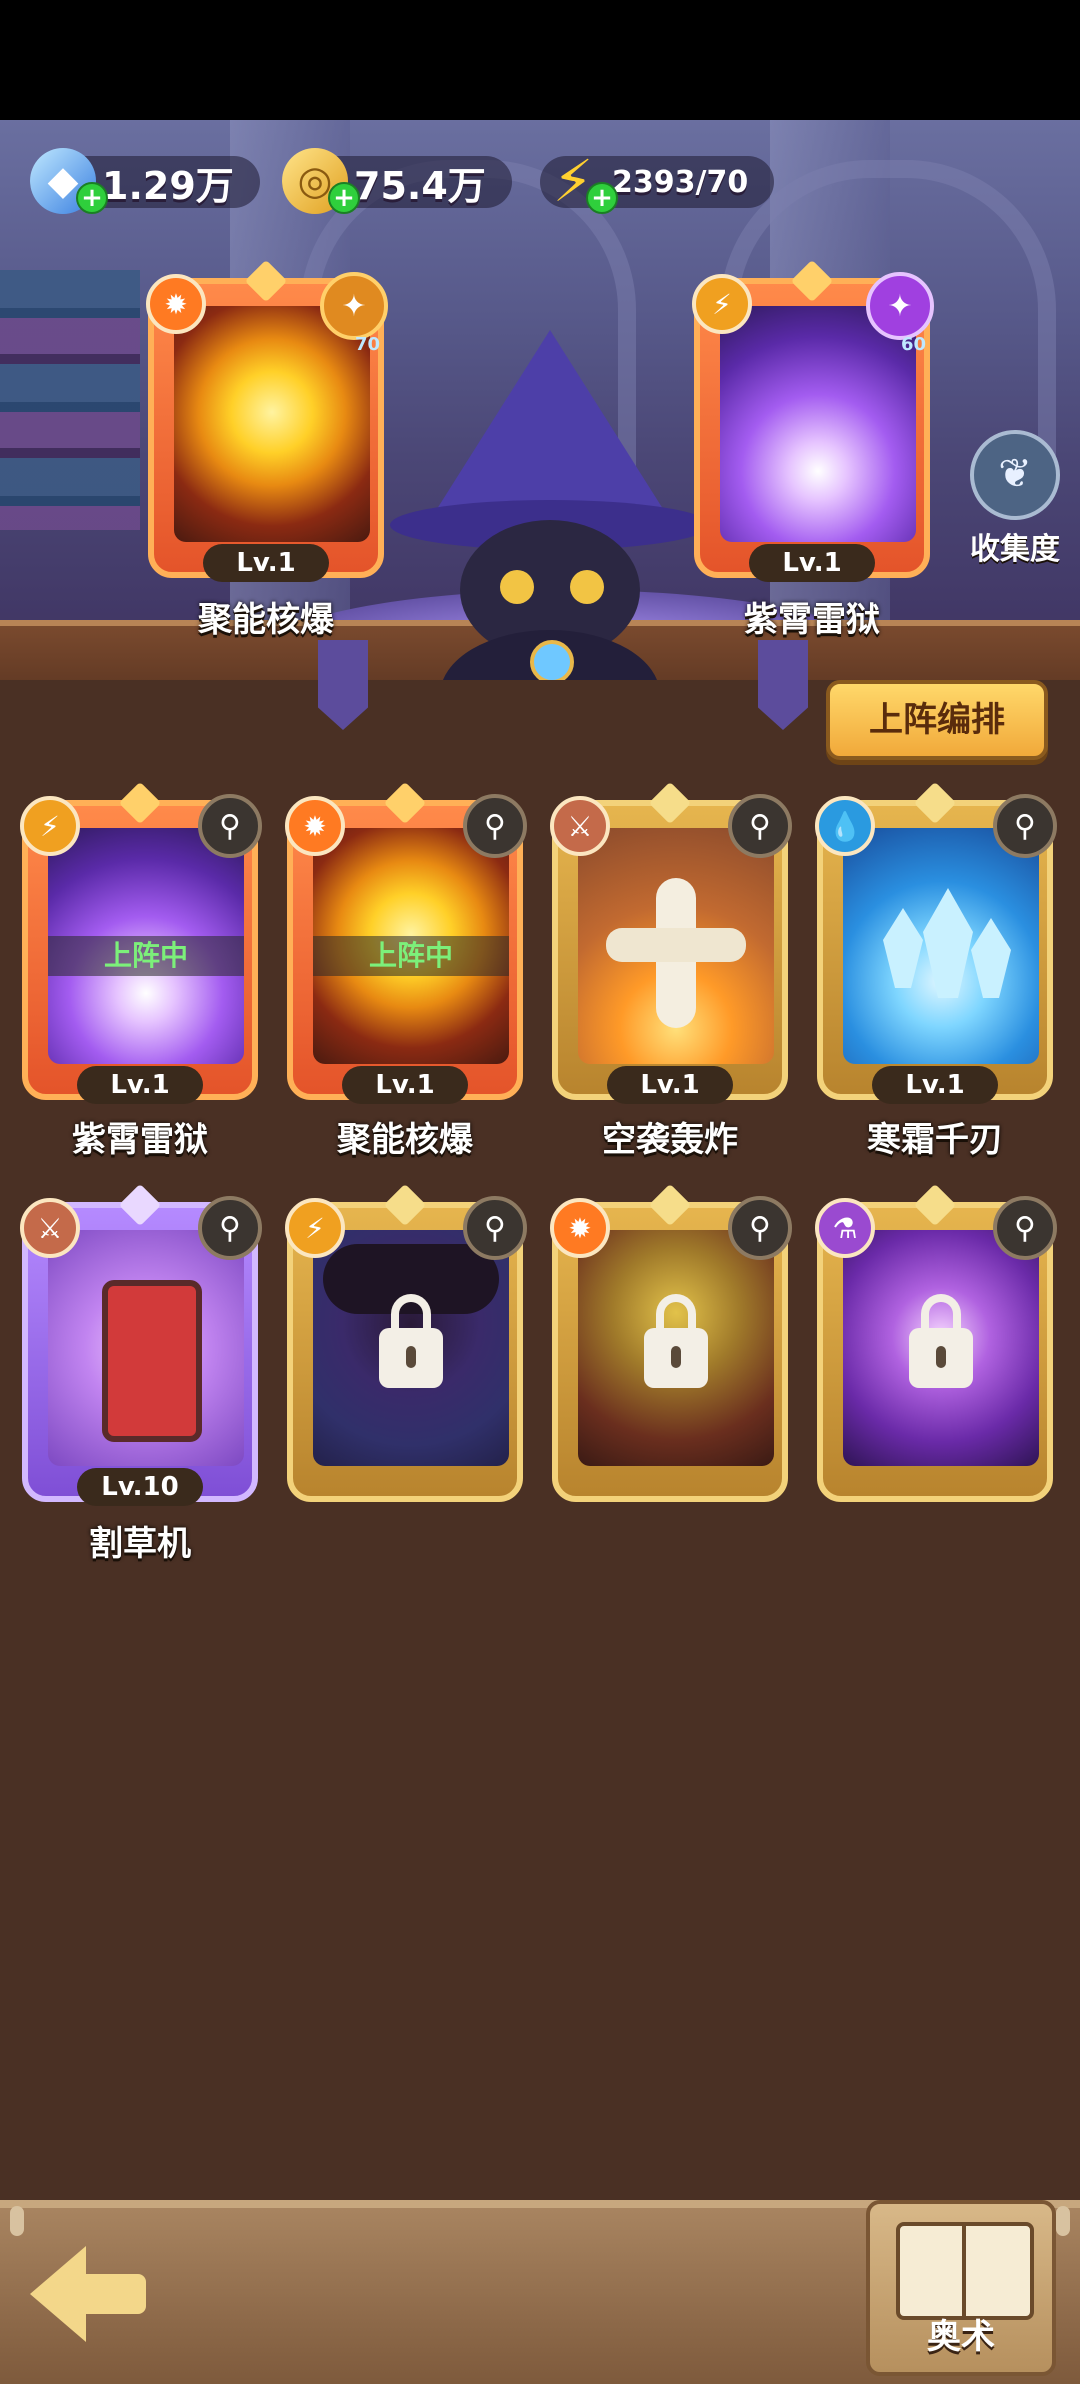 This screenshot has width=1080, height=2384. I want to click on power-value: 70, so click(367, 344).